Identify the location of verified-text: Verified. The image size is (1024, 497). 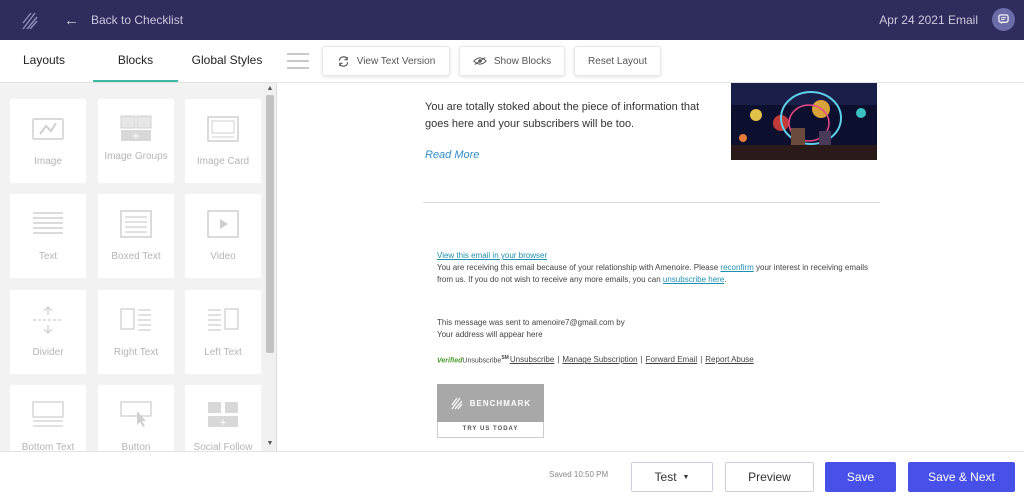
(450, 361).